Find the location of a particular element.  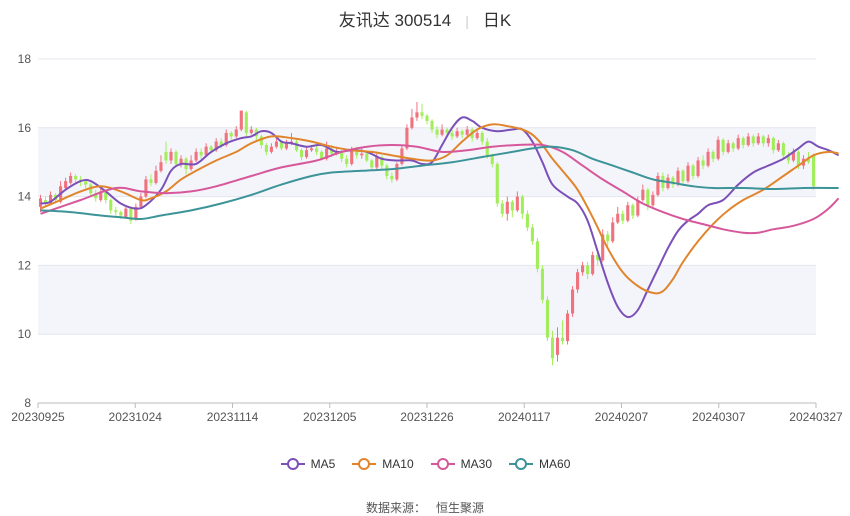

legend-label: MA5 is located at coordinates (323, 464).